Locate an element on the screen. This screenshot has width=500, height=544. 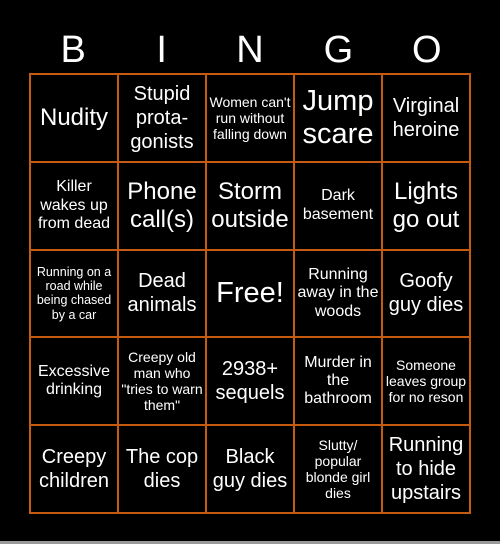
bingo-cell: Lights go out is located at coordinates (426, 205).